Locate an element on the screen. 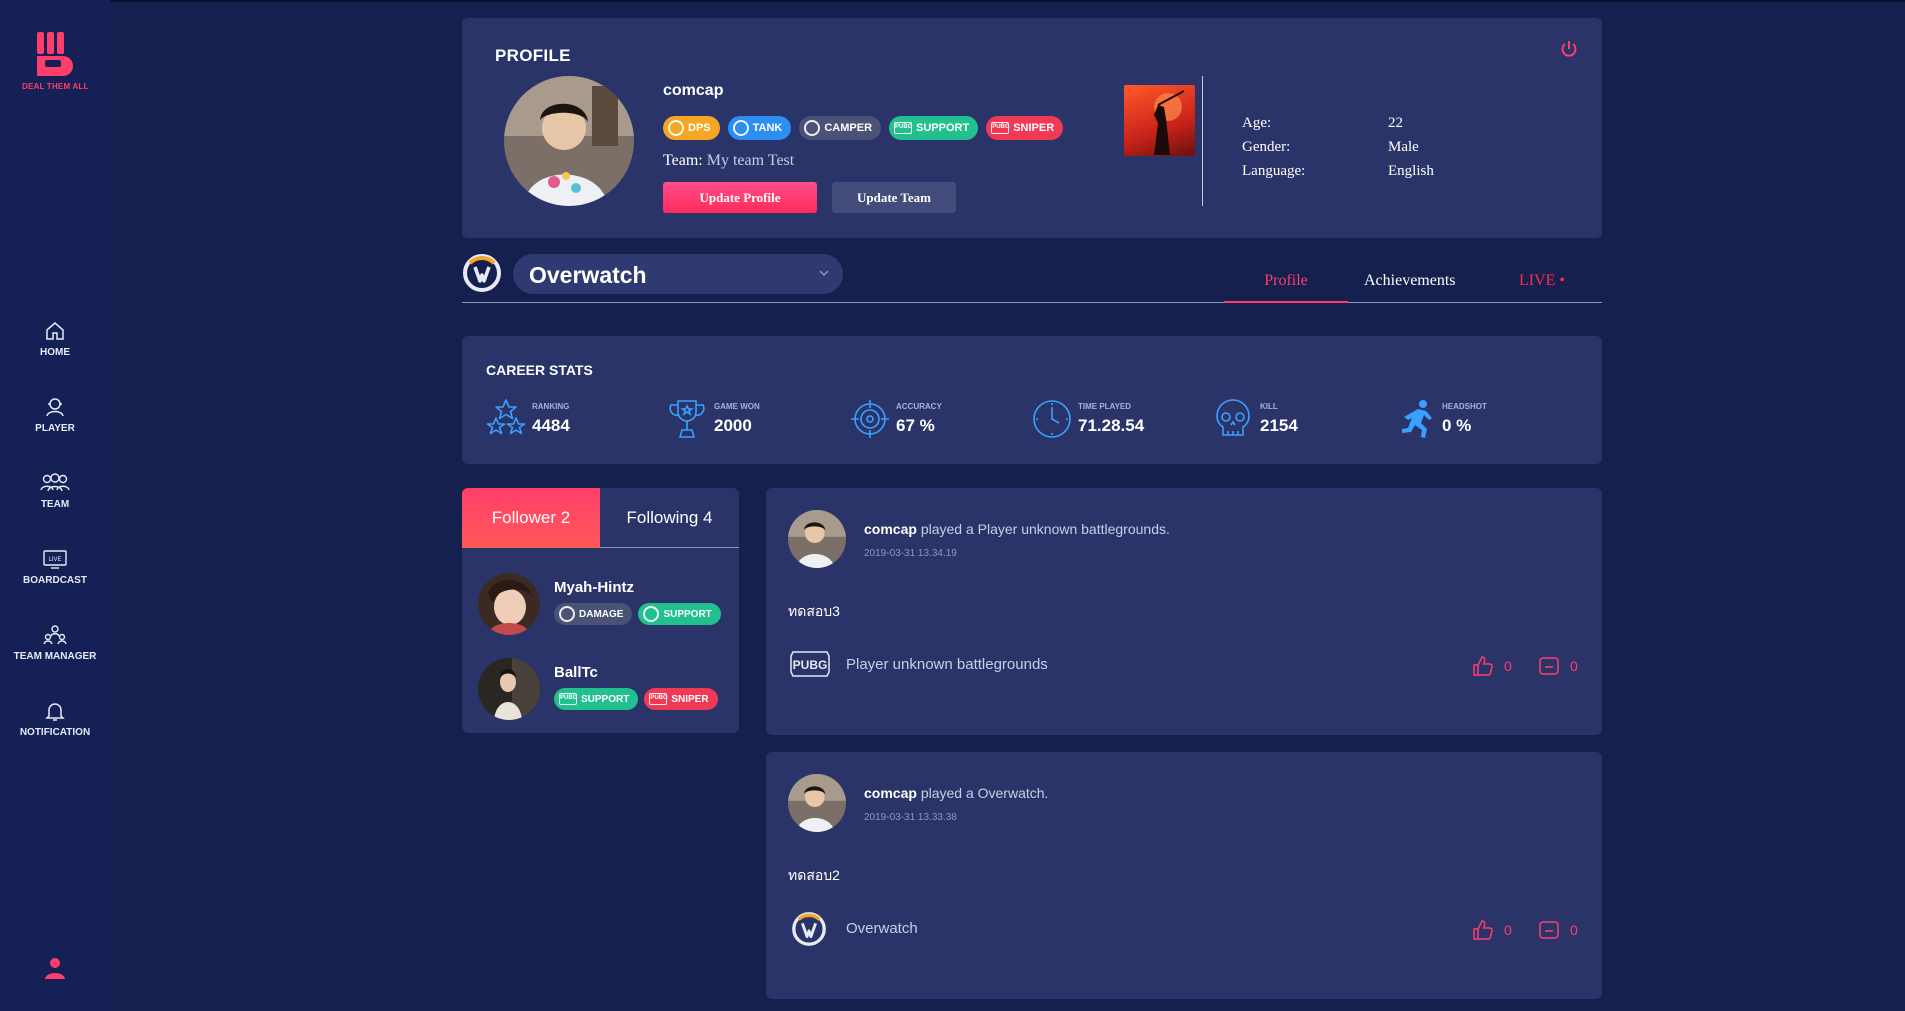 Image resolution: width=1905 pixels, height=1011 pixels. post-timestamp: 2019-03-31 13.33.38 is located at coordinates (910, 817).